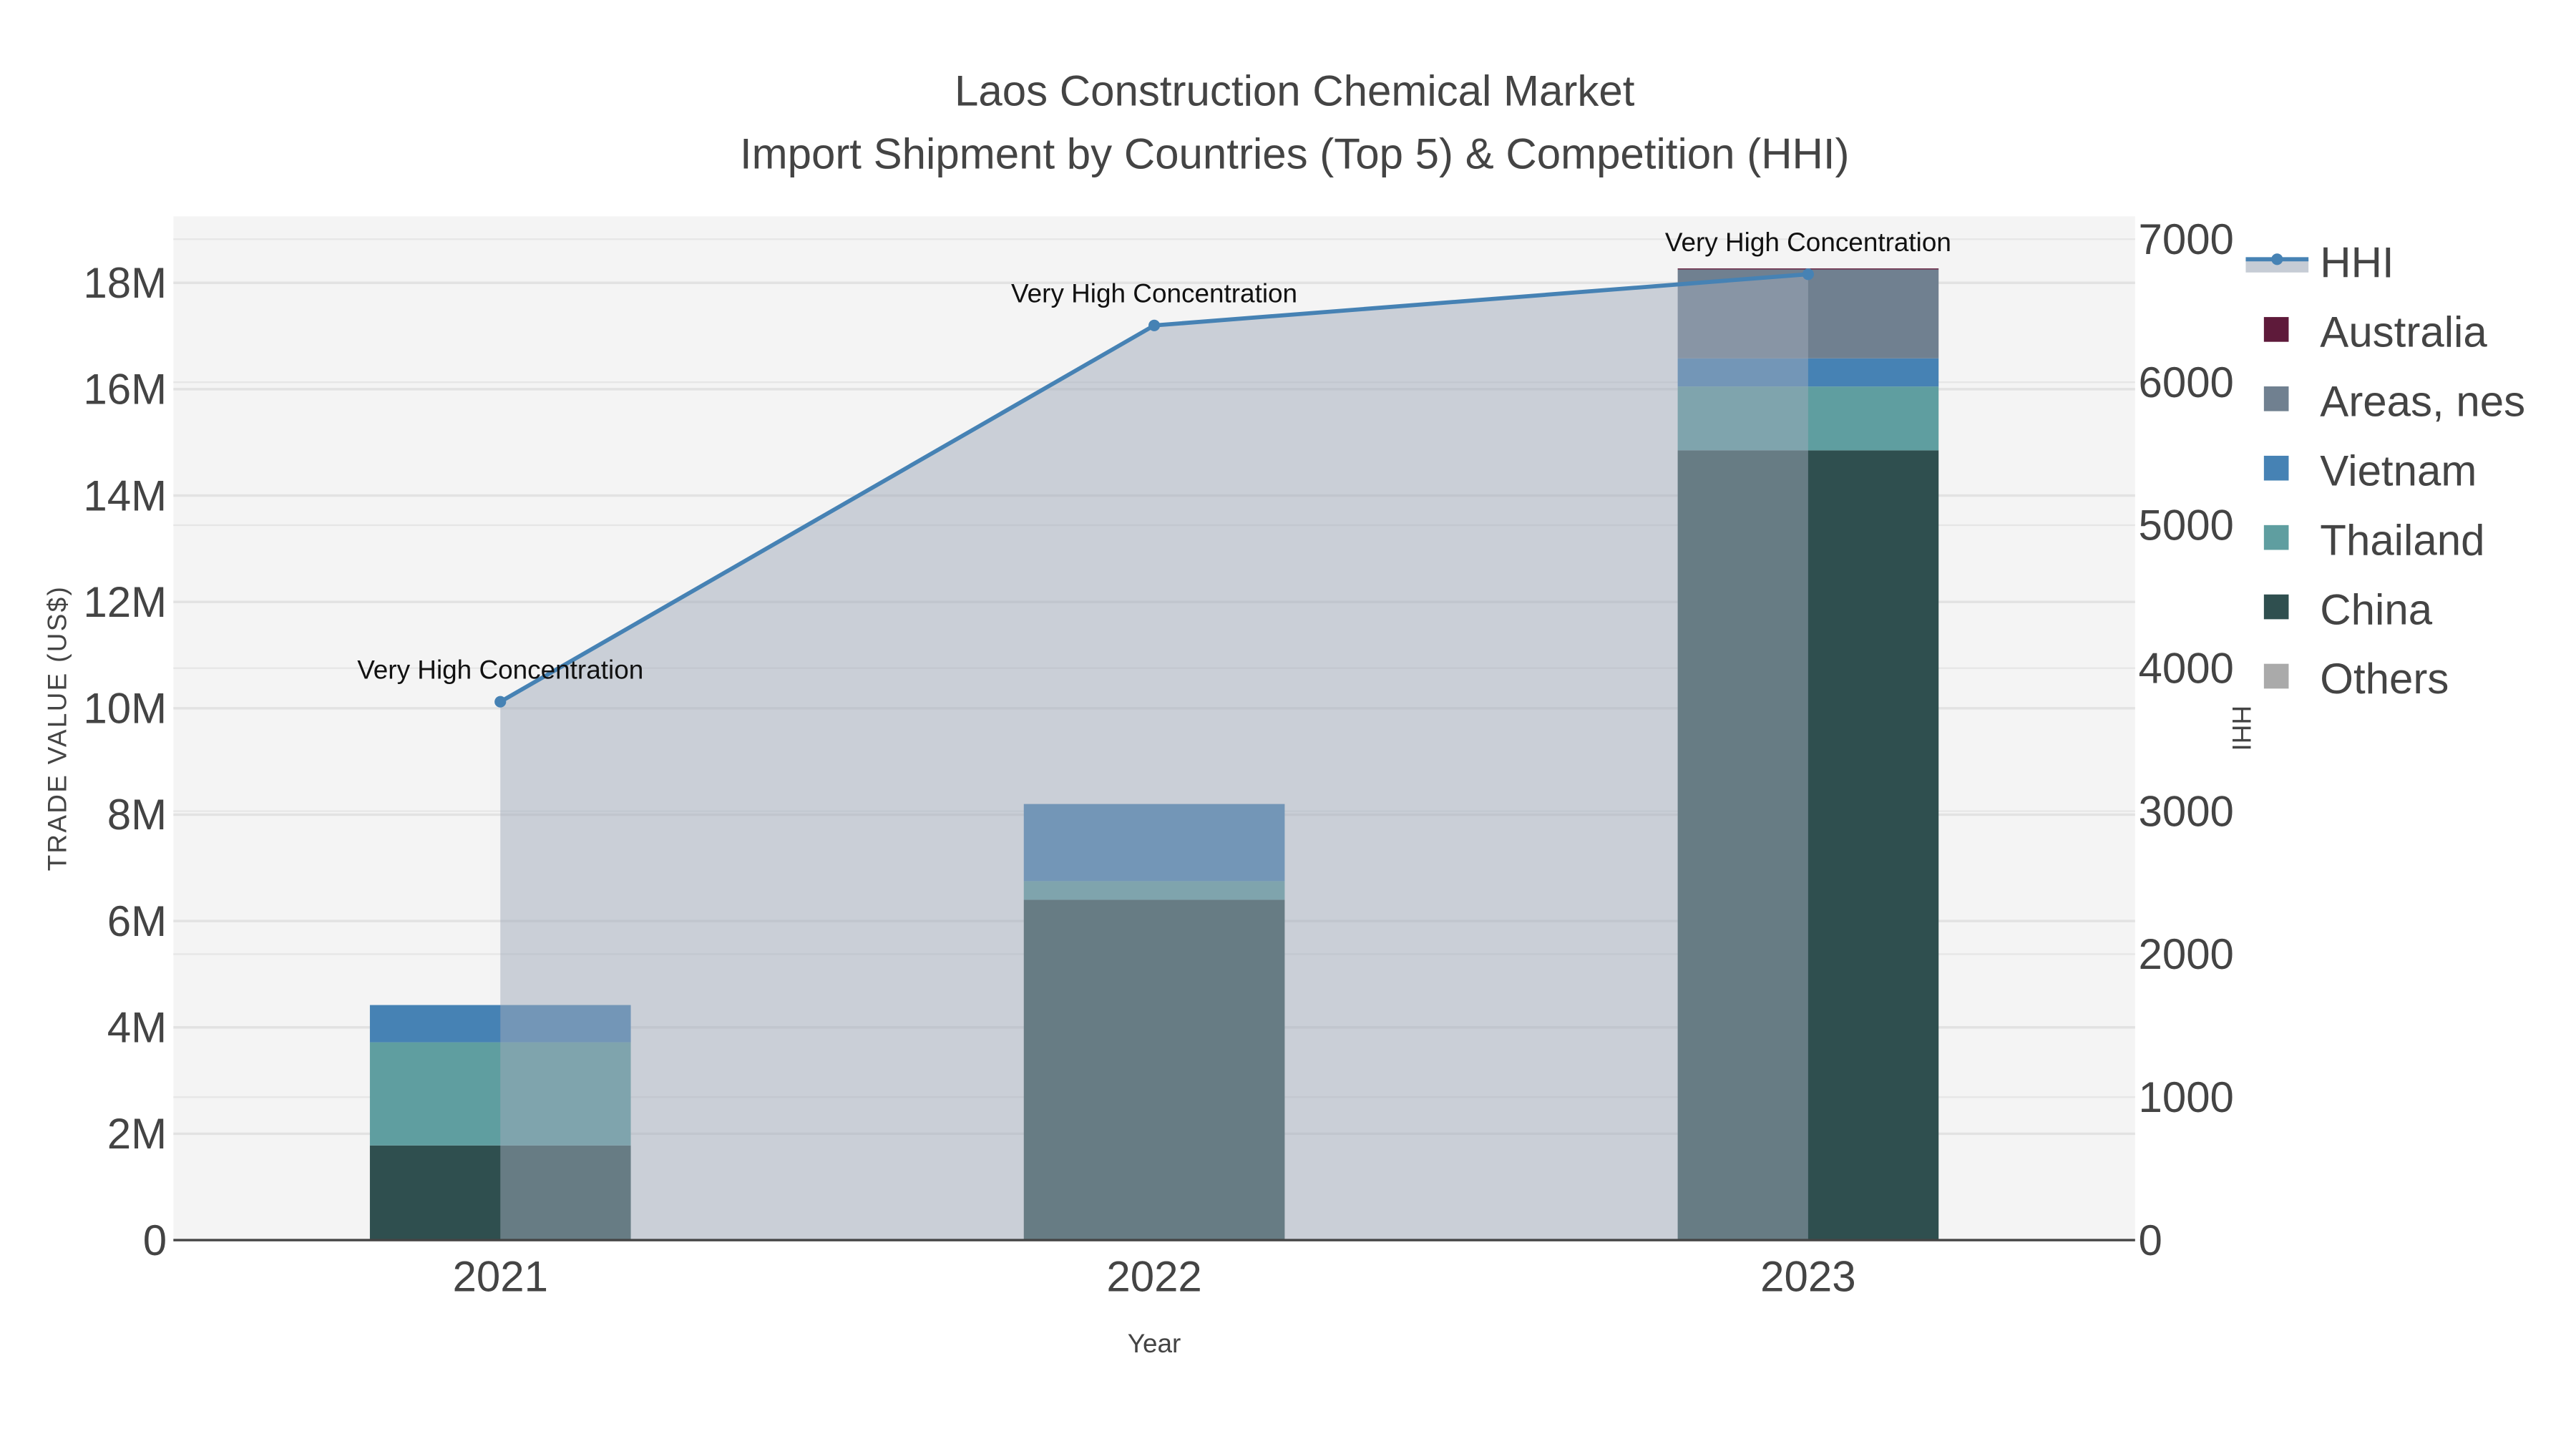 The width and height of the screenshot is (2576, 1449). Describe the element at coordinates (2276, 329) in the screenshot. I see `legend-swatch-australia` at that location.